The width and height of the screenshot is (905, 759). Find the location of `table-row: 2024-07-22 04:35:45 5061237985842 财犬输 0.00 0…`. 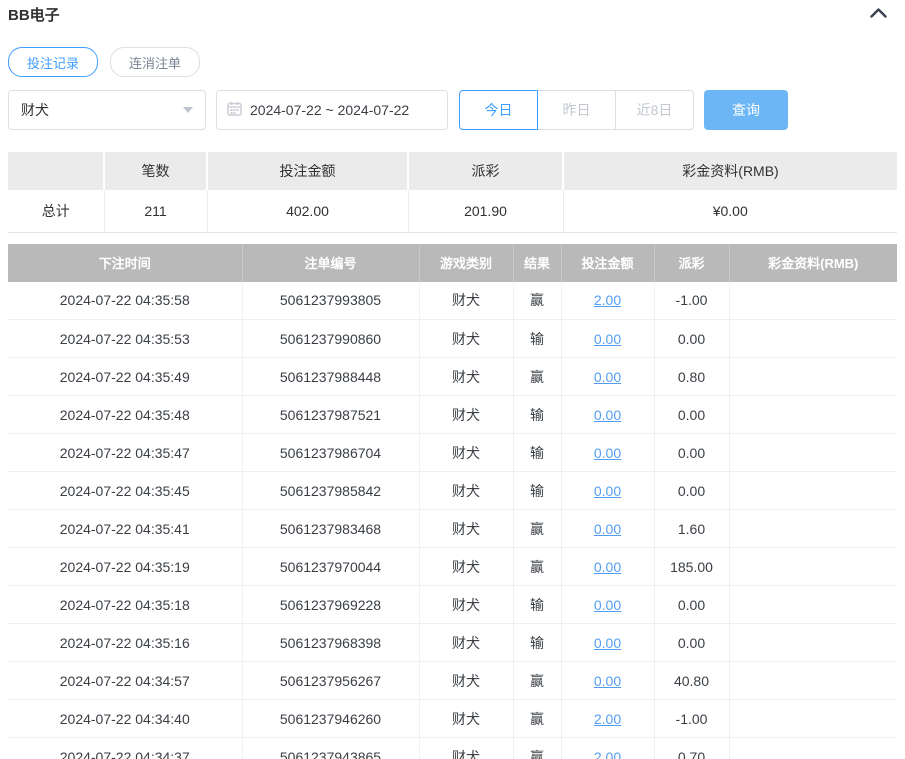

table-row: 2024-07-22 04:35:45 5061237985842 财犬输 0.00 0… is located at coordinates (452, 490).